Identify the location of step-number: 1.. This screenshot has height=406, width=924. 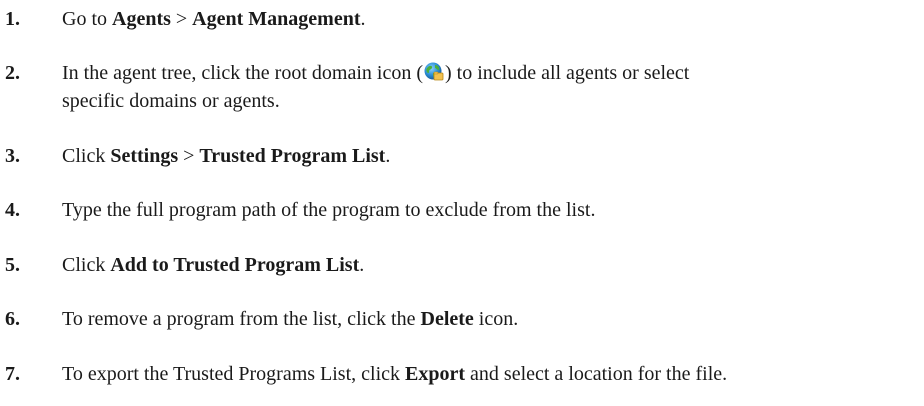
(12, 19).